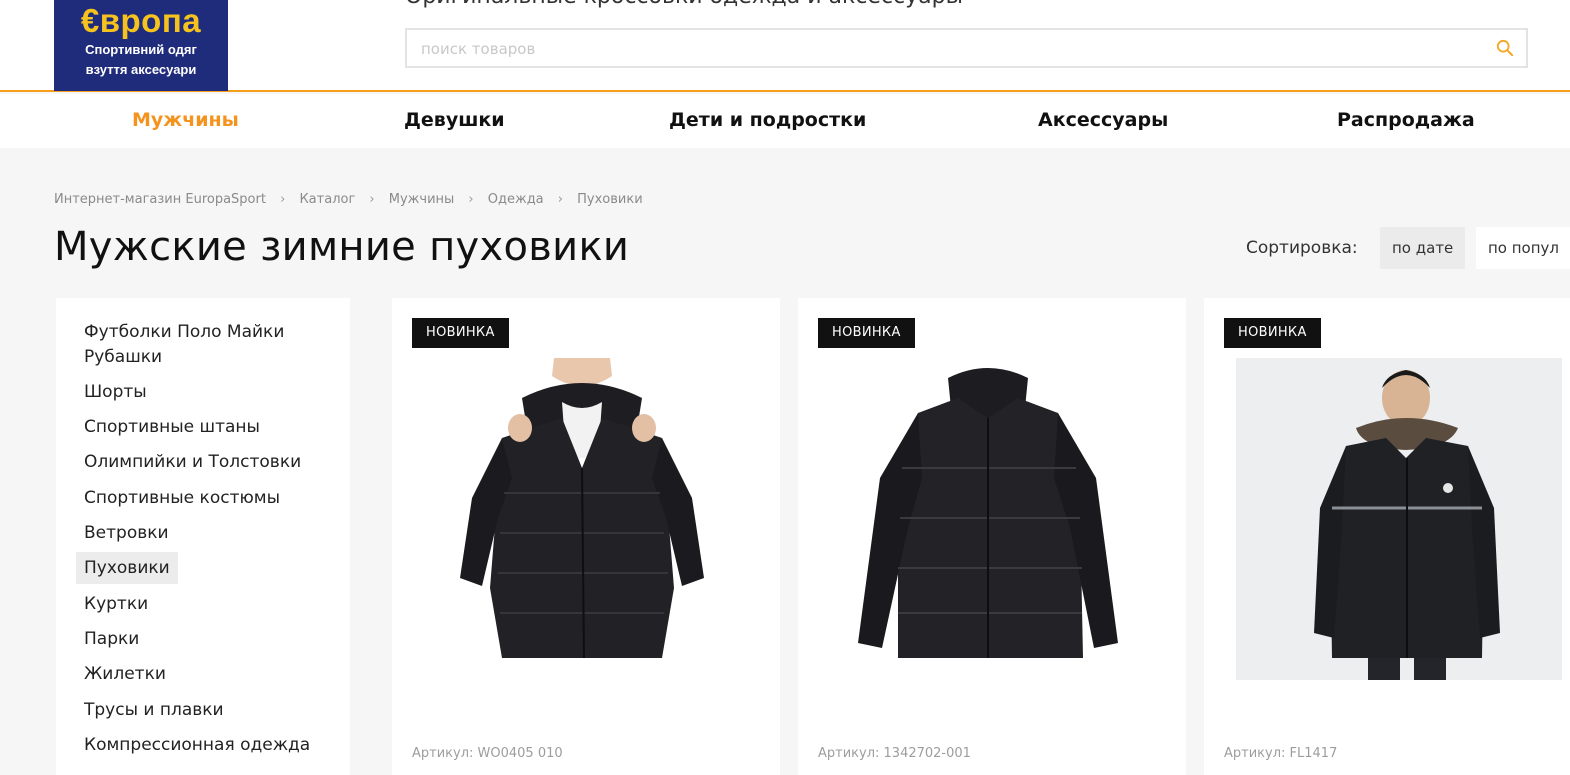 This screenshot has height=775, width=1570. I want to click on sort-label: Сортировка:, so click(1302, 248).